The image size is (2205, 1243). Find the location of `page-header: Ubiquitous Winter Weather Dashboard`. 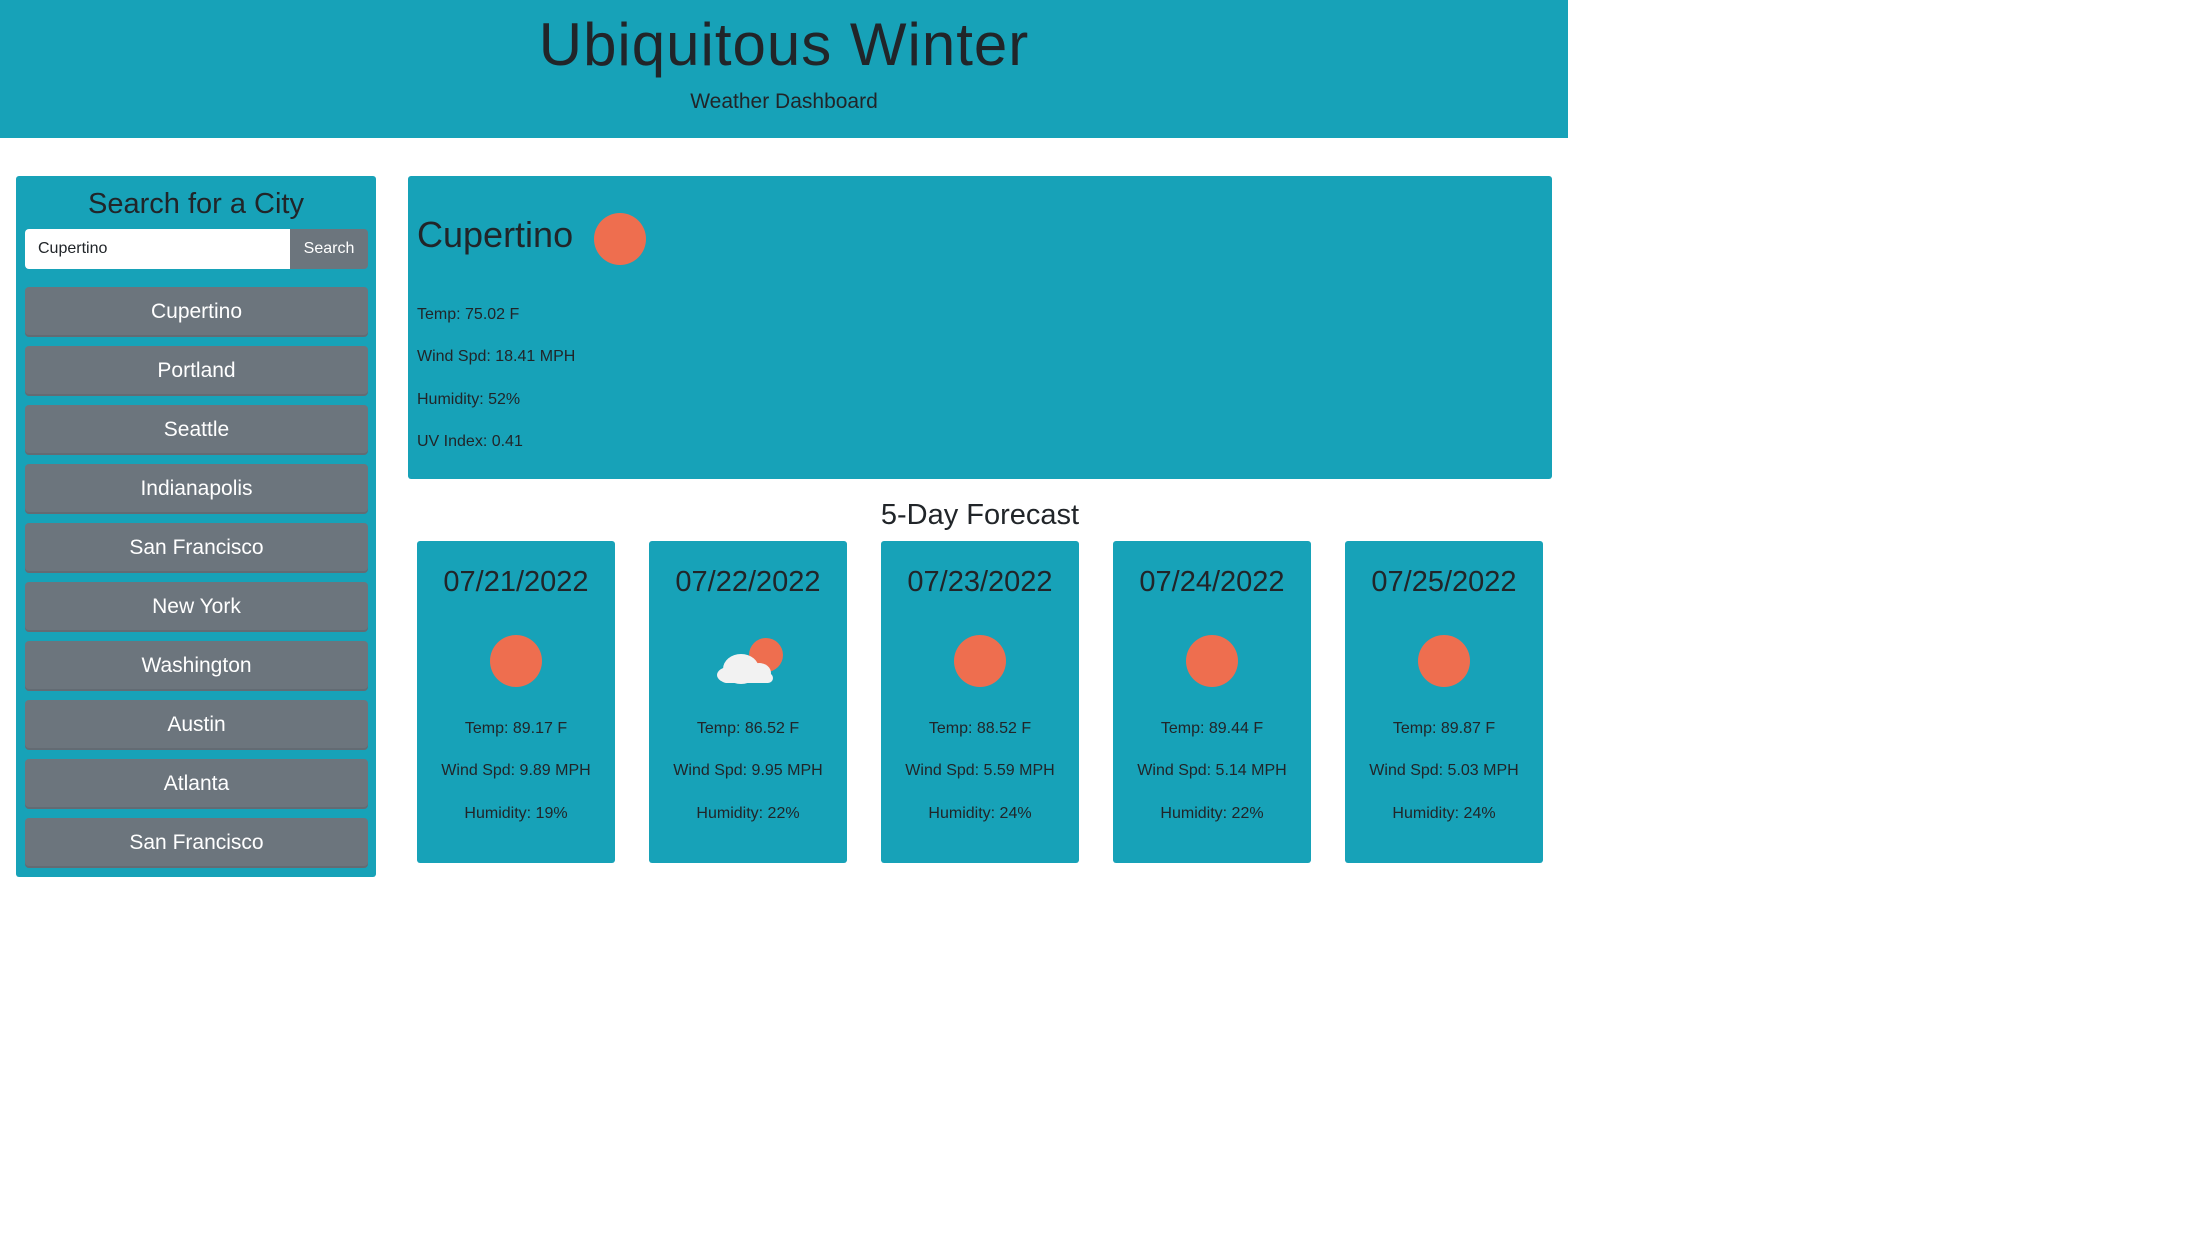

page-header: Ubiquitous Winter Weather Dashboard is located at coordinates (784, 69).